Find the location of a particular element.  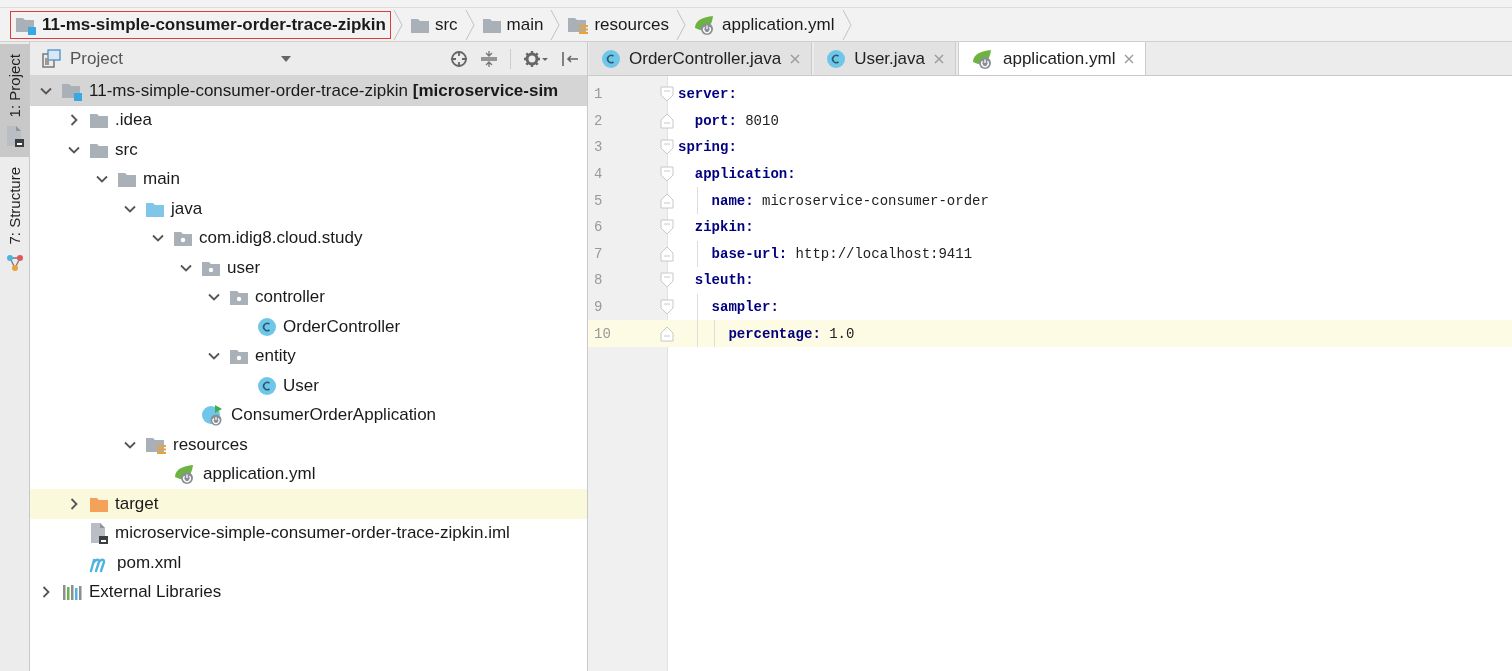

tree-item: application.yml is located at coordinates (308, 474).